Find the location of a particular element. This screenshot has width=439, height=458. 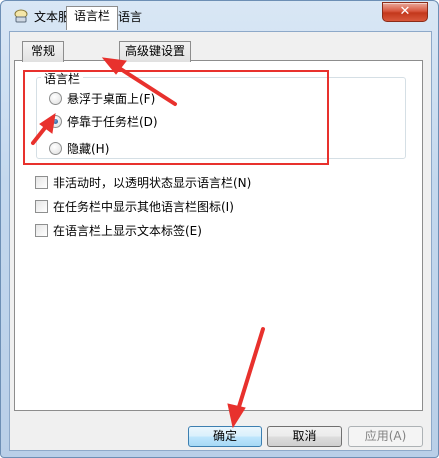

annotation-arrow-ok is located at coordinates (250, 369).